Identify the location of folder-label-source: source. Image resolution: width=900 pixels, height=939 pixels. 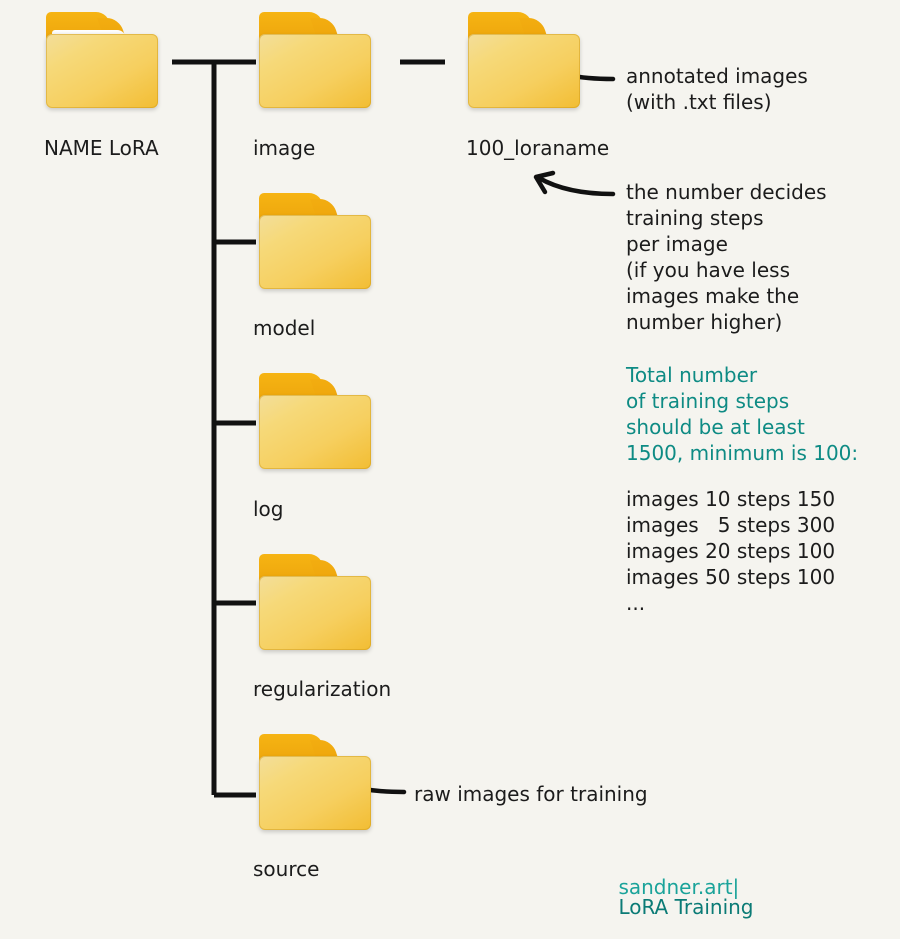
(286, 869).